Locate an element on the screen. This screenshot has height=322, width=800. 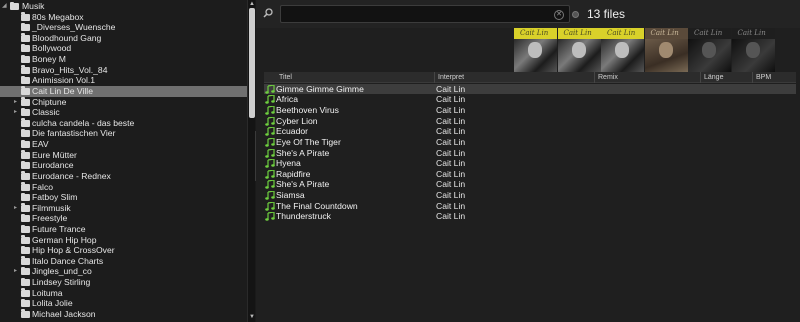
tree-item: EAV is located at coordinates (123, 144).